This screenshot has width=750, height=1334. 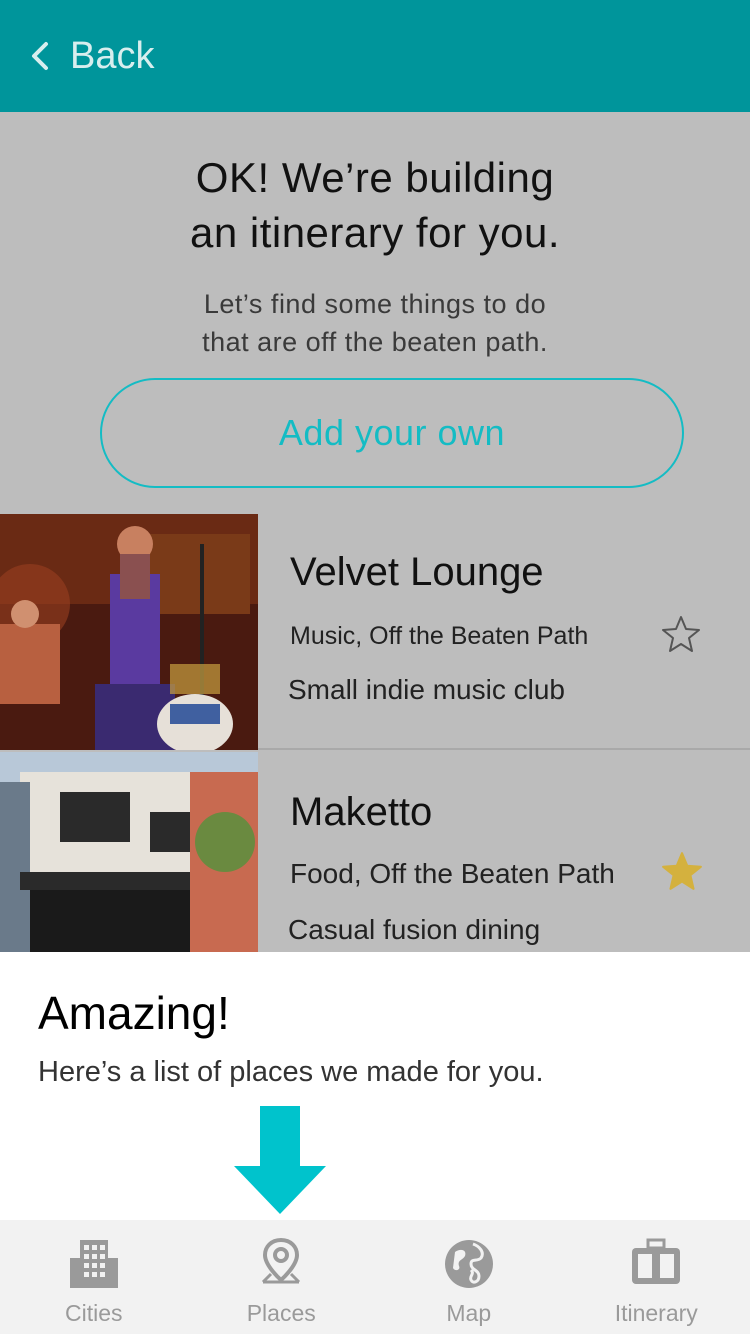 I want to click on intro-title-line1: OK! We’re building, so click(x=375, y=177).